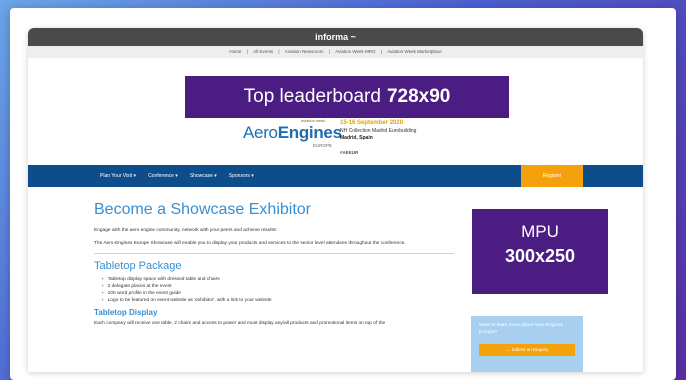  I want to click on event-city: Madrid, Spain, so click(356, 138).